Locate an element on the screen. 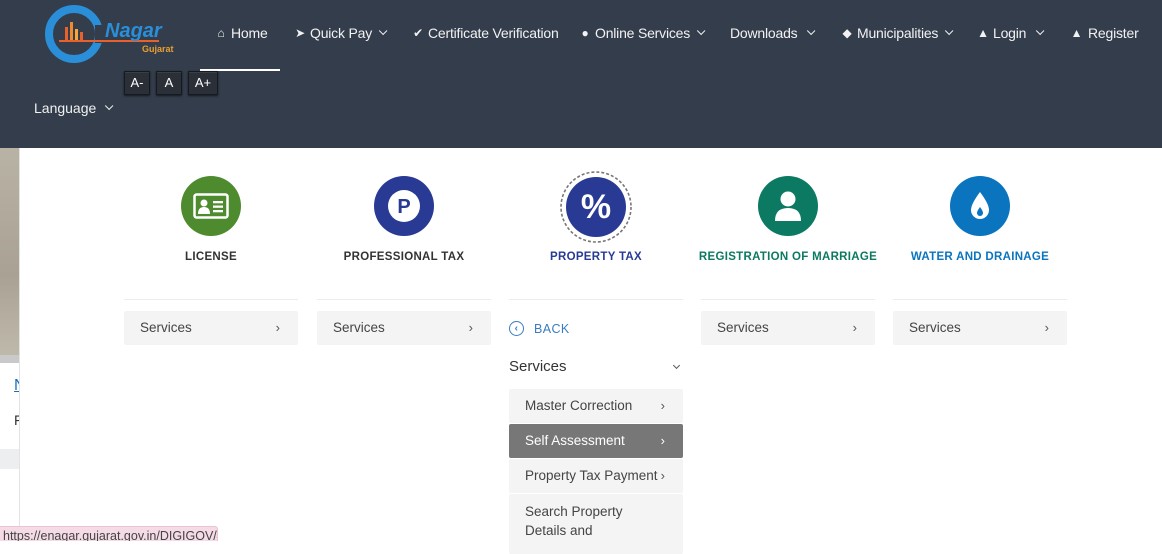  font-decrease-button: A- is located at coordinates (137, 83).